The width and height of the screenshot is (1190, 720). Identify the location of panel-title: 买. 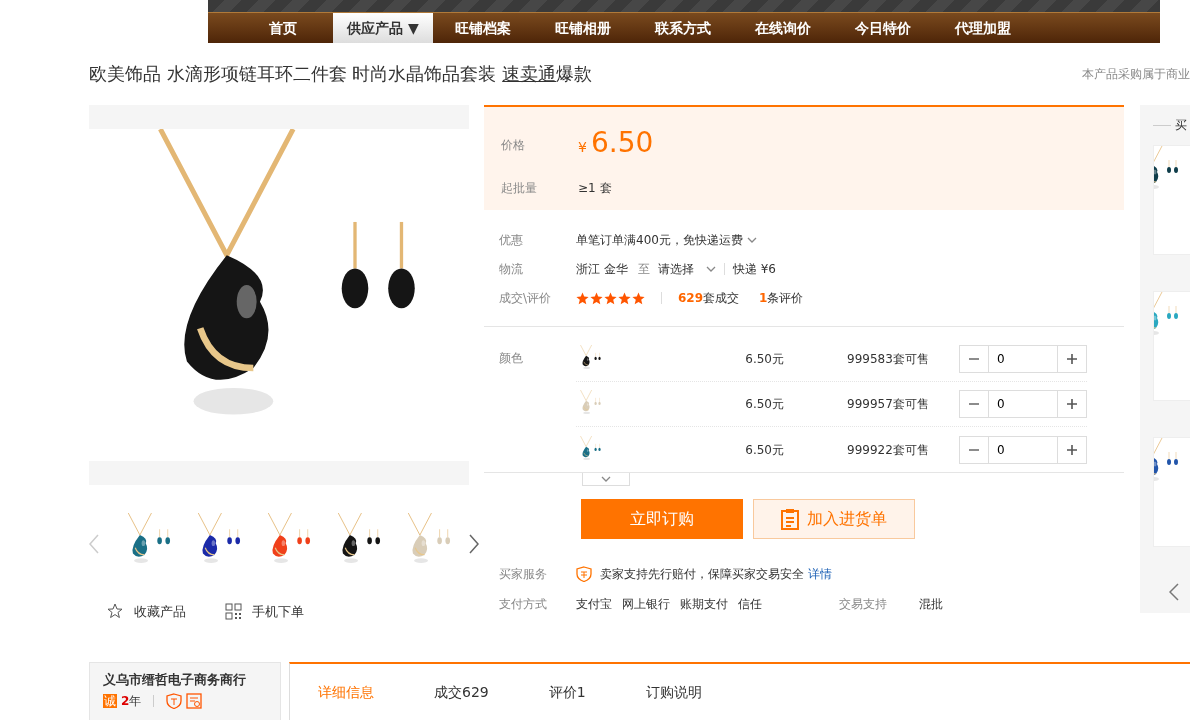
(1181, 125).